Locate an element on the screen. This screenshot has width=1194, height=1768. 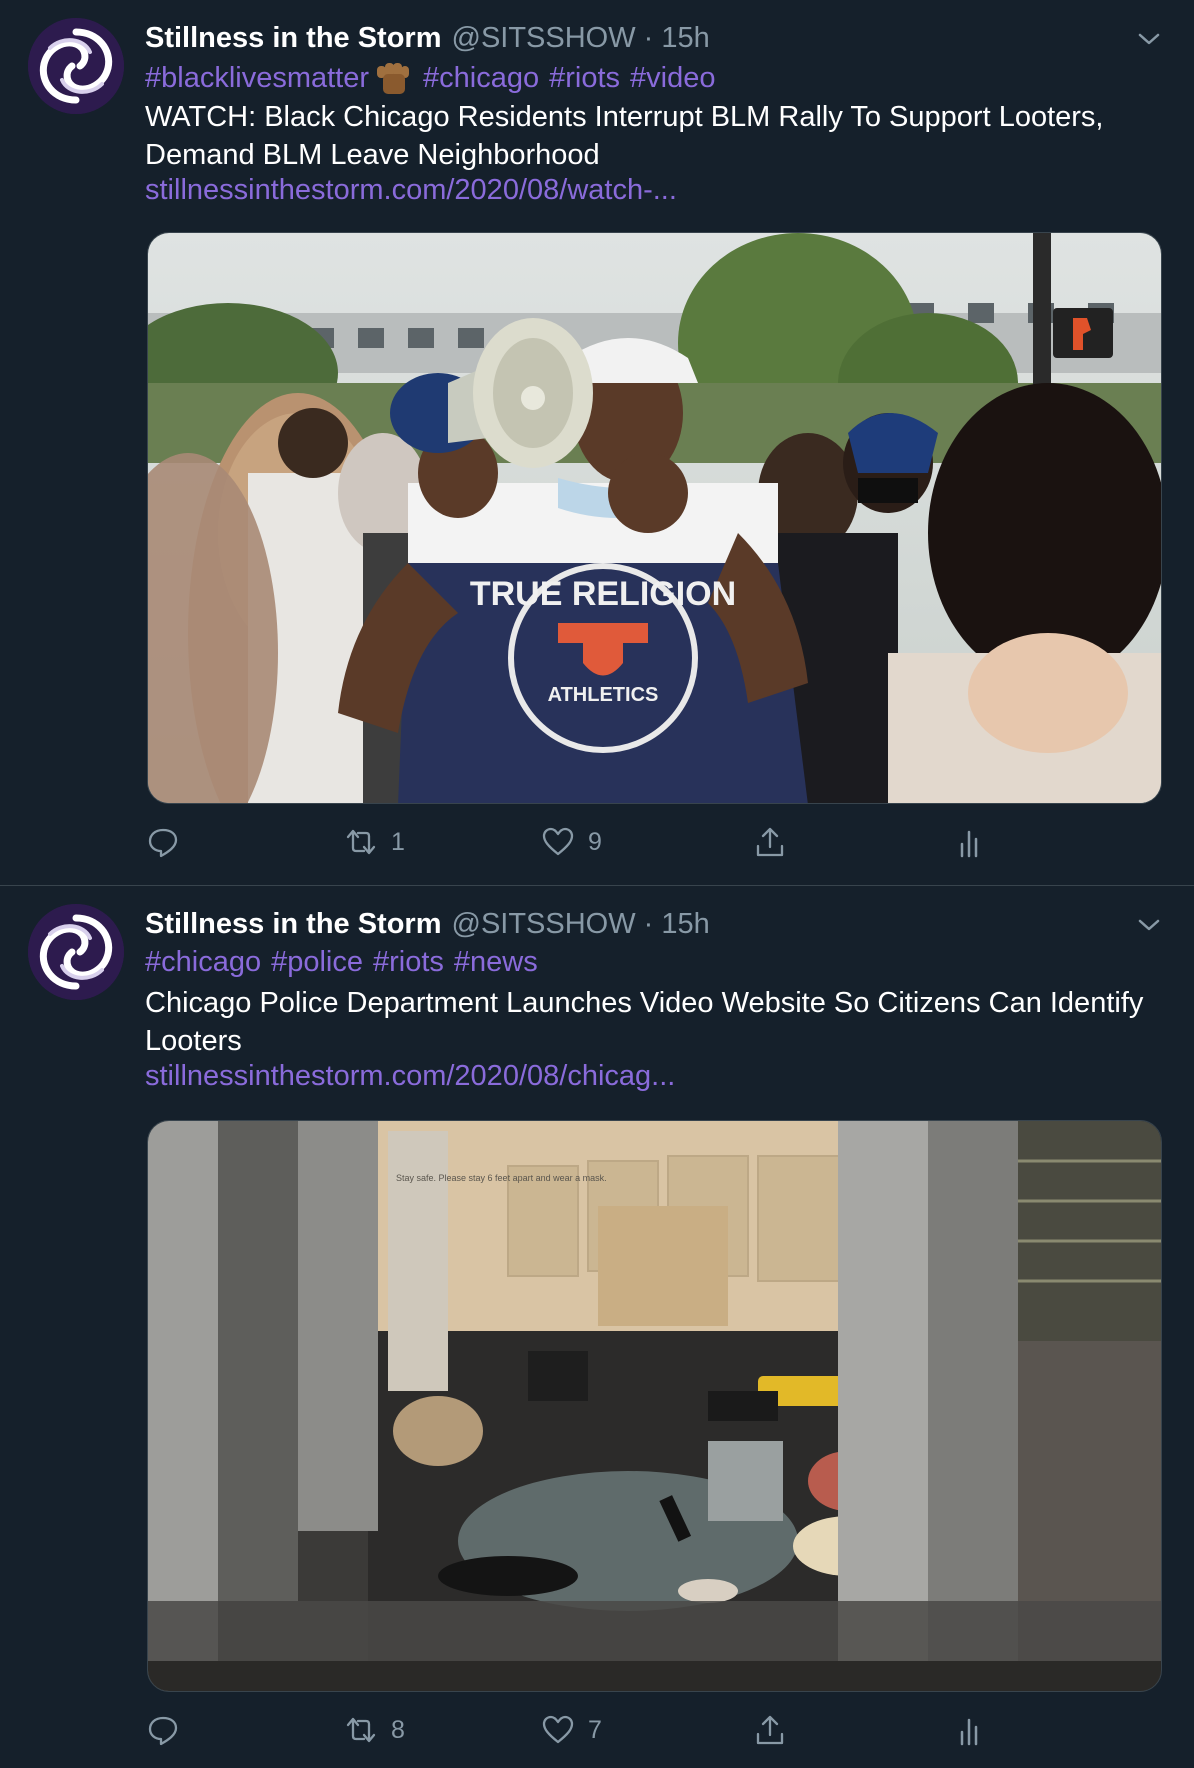
hashtag-link: #police is located at coordinates (317, 962).